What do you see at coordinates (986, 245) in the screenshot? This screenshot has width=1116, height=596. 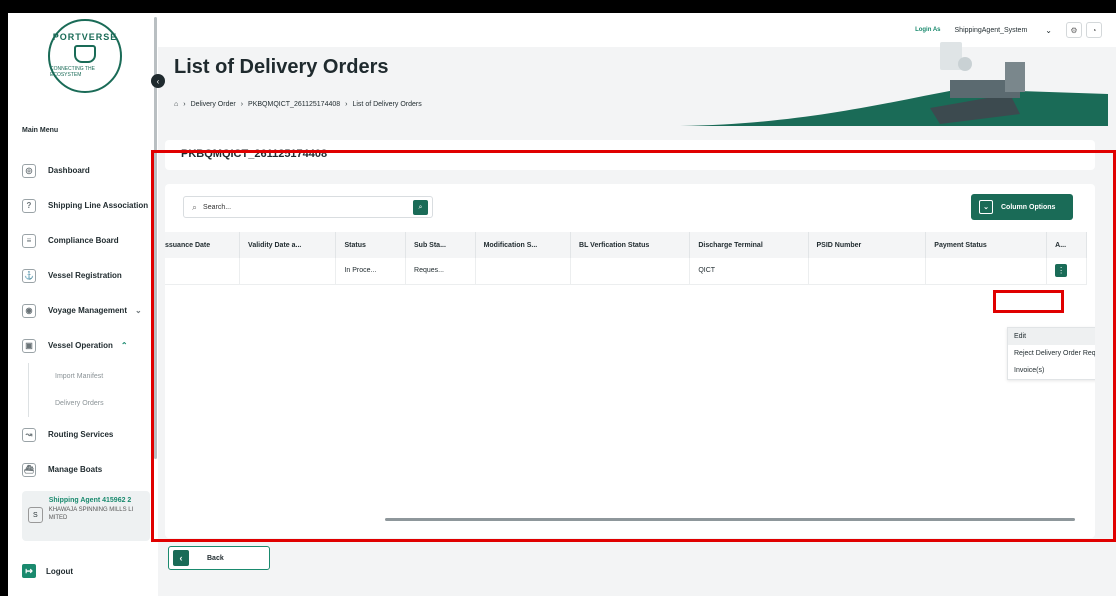 I see `column-header: Payment Status` at bounding box center [986, 245].